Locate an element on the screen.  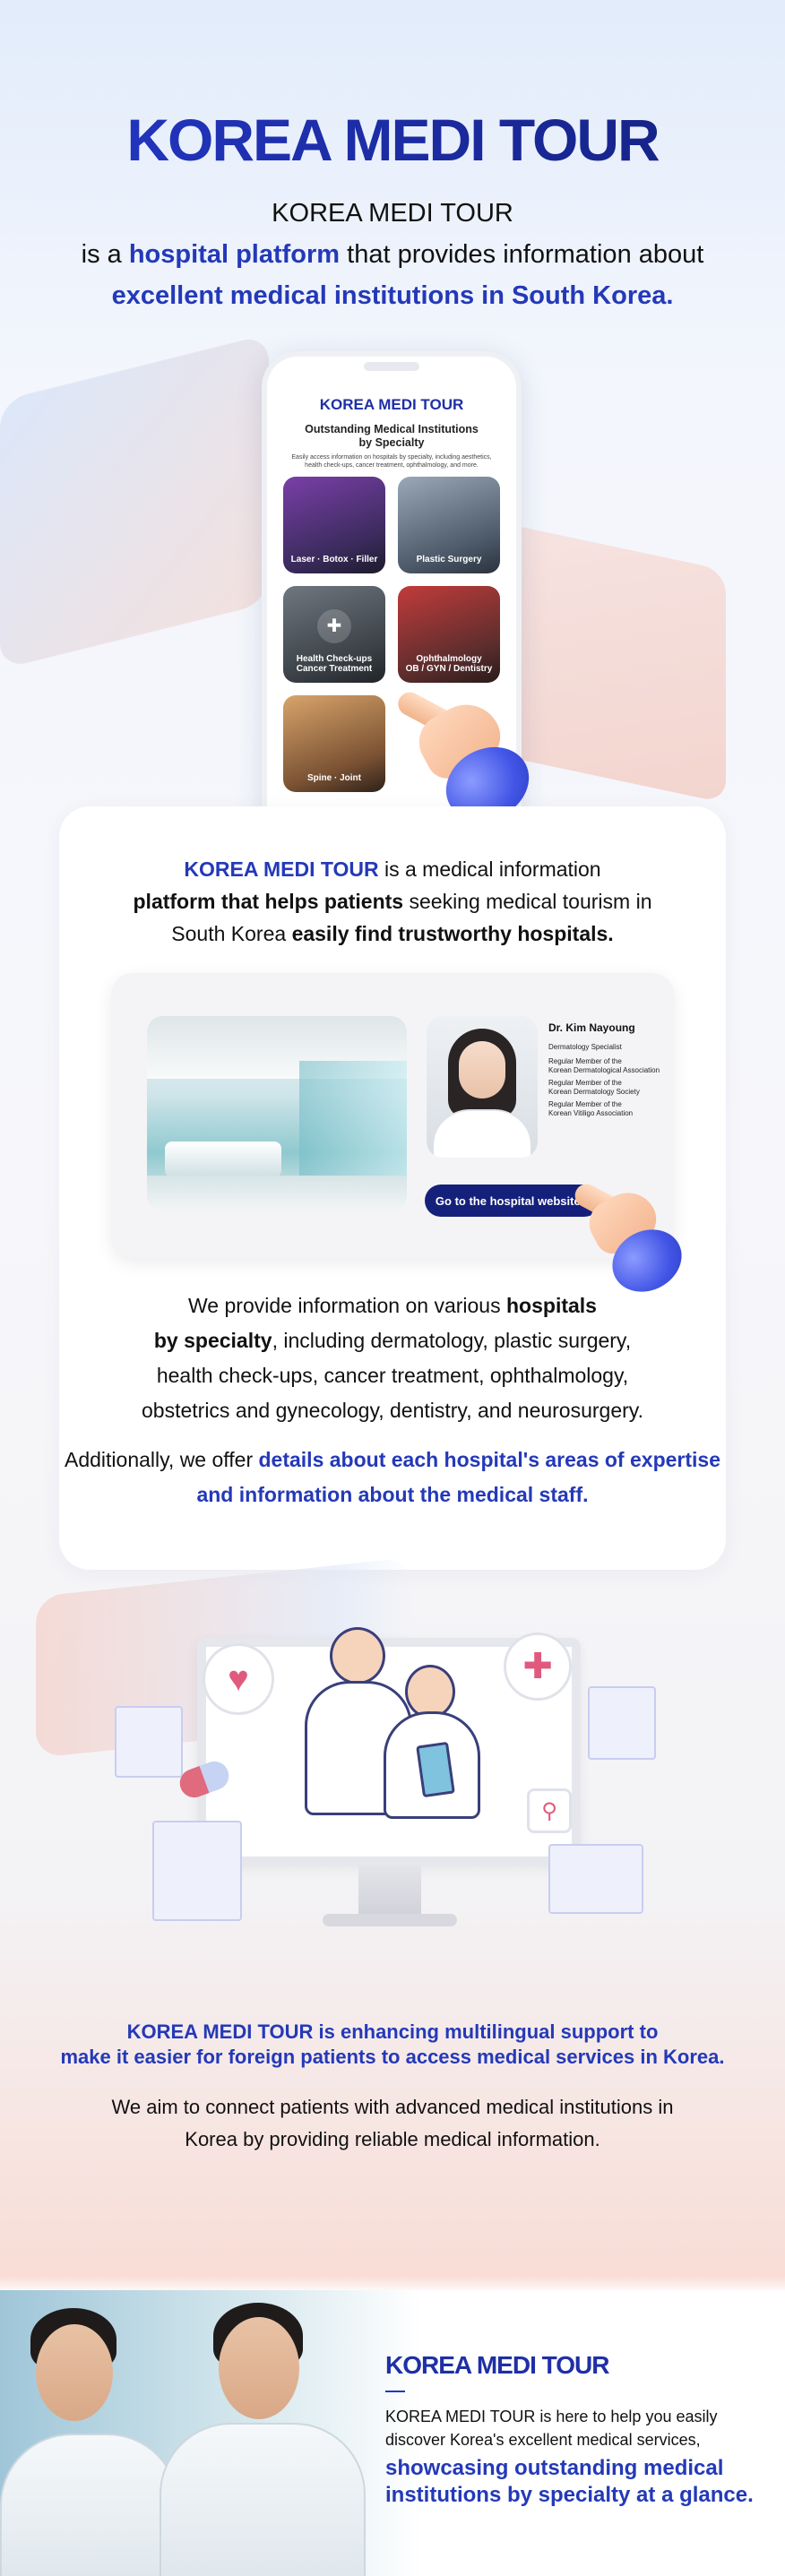
membership-line: Korean Dermatology Society is located at coordinates (594, 1092).